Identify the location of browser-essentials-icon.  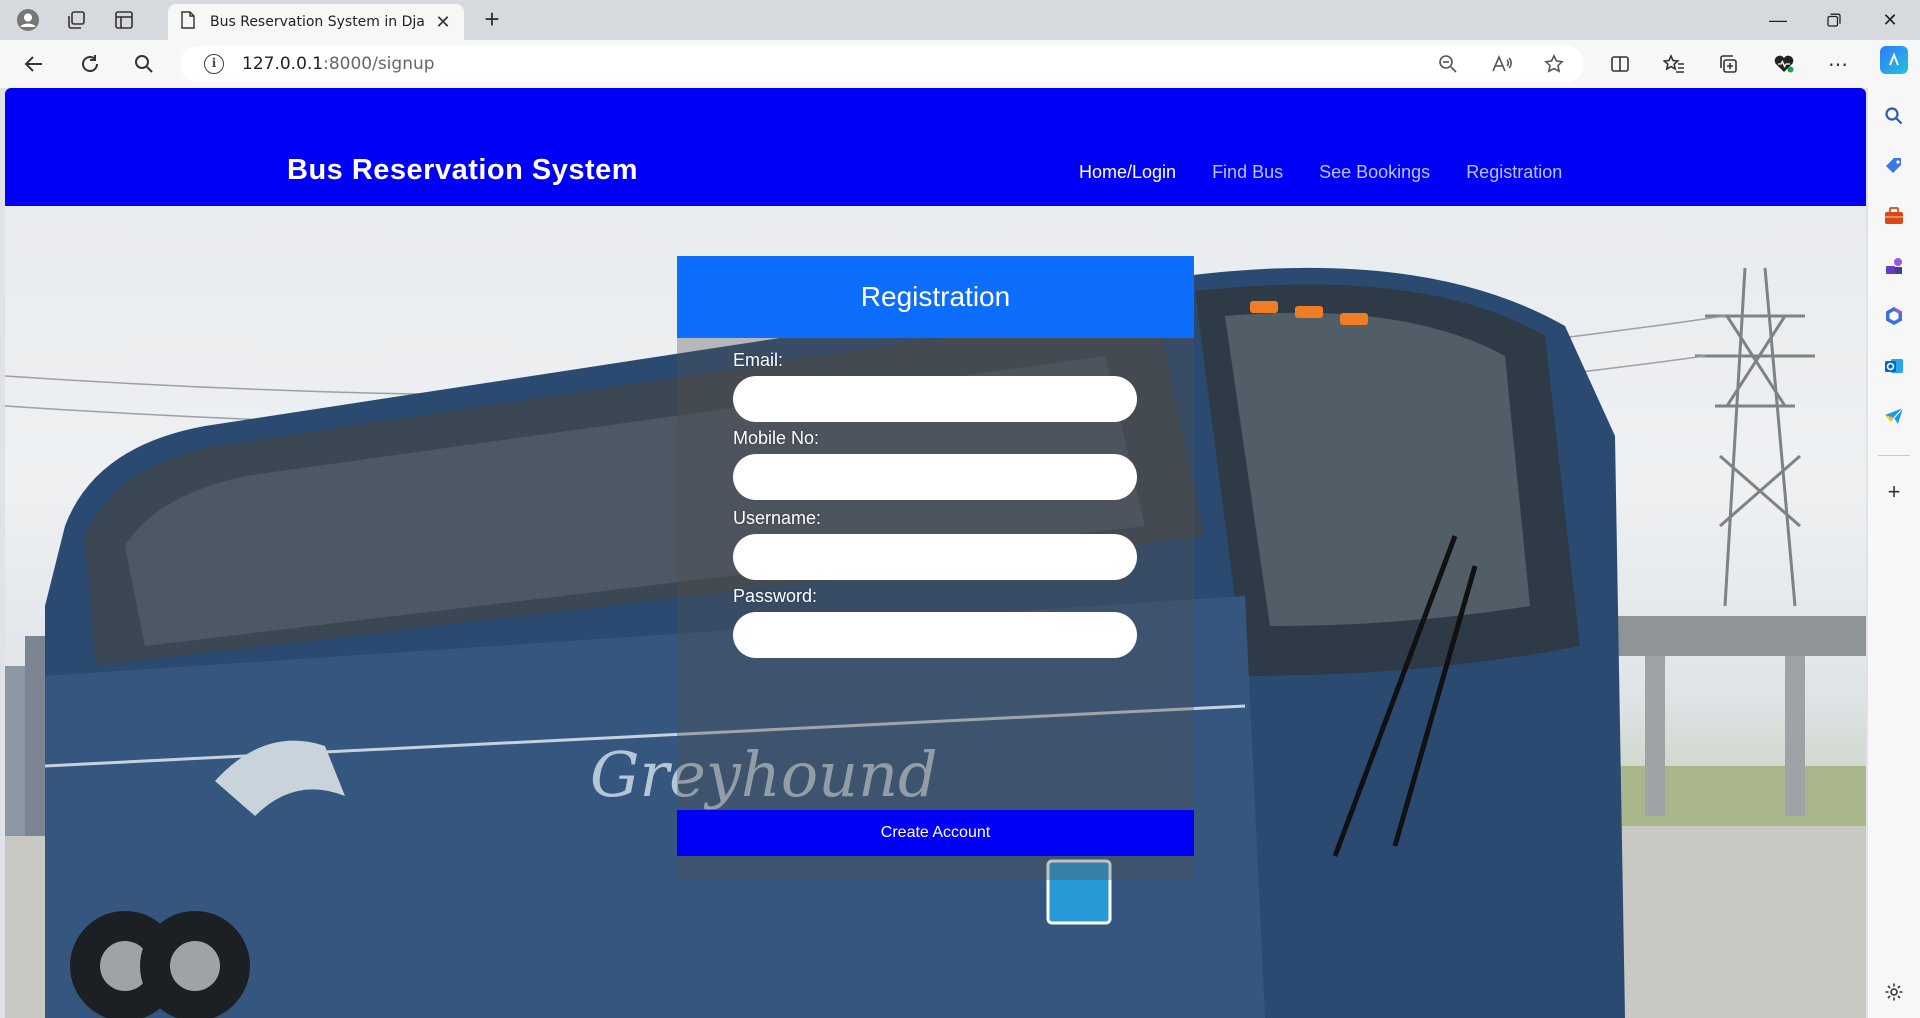
(1784, 64).